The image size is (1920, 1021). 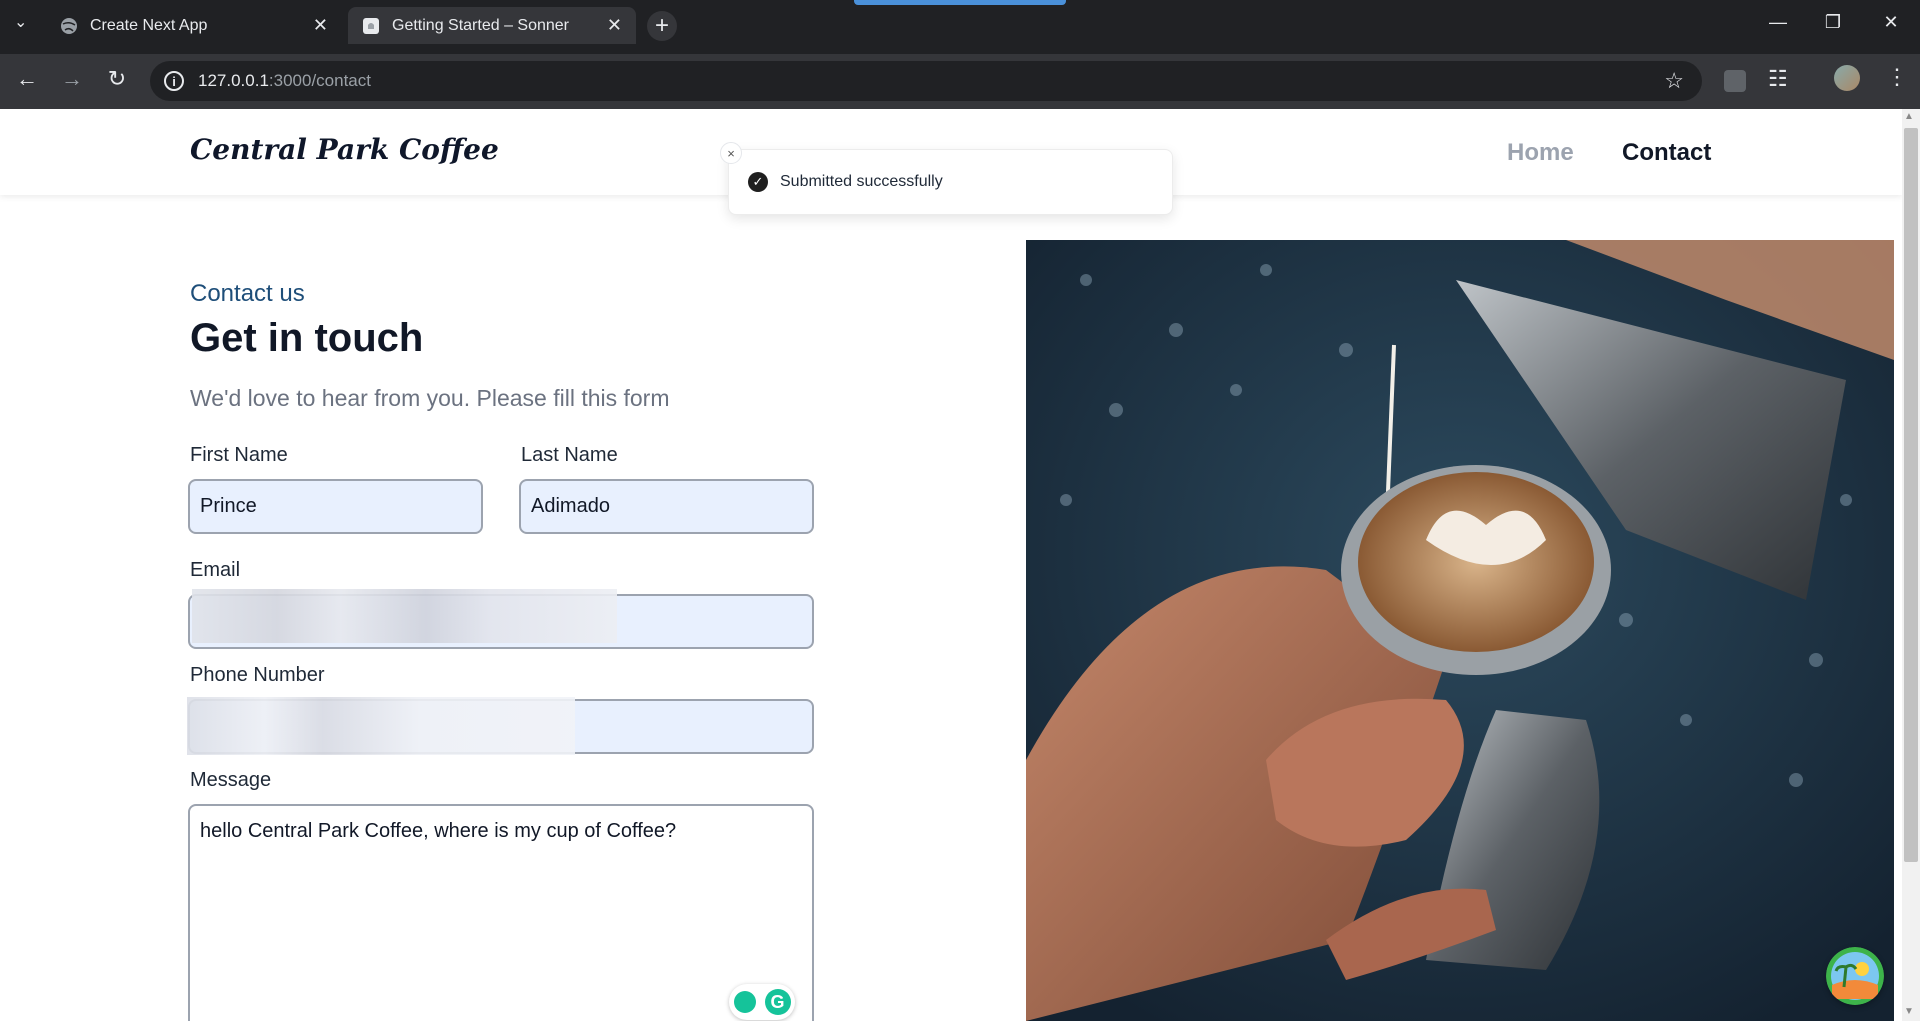 What do you see at coordinates (149, 25) in the screenshot?
I see `tab-title: Create Next App` at bounding box center [149, 25].